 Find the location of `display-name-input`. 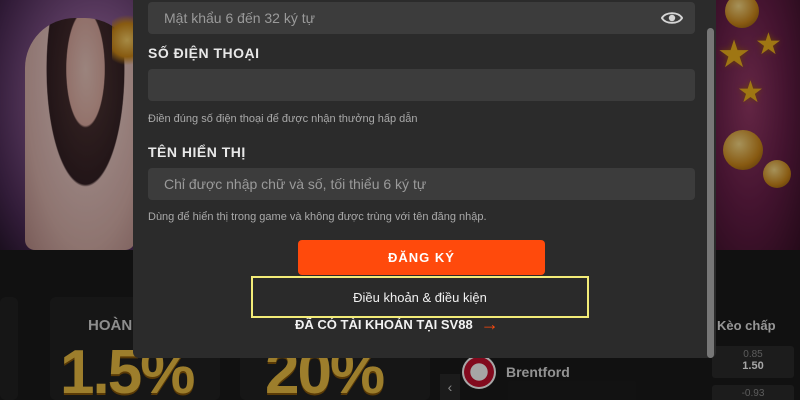

display-name-input is located at coordinates (421, 184).